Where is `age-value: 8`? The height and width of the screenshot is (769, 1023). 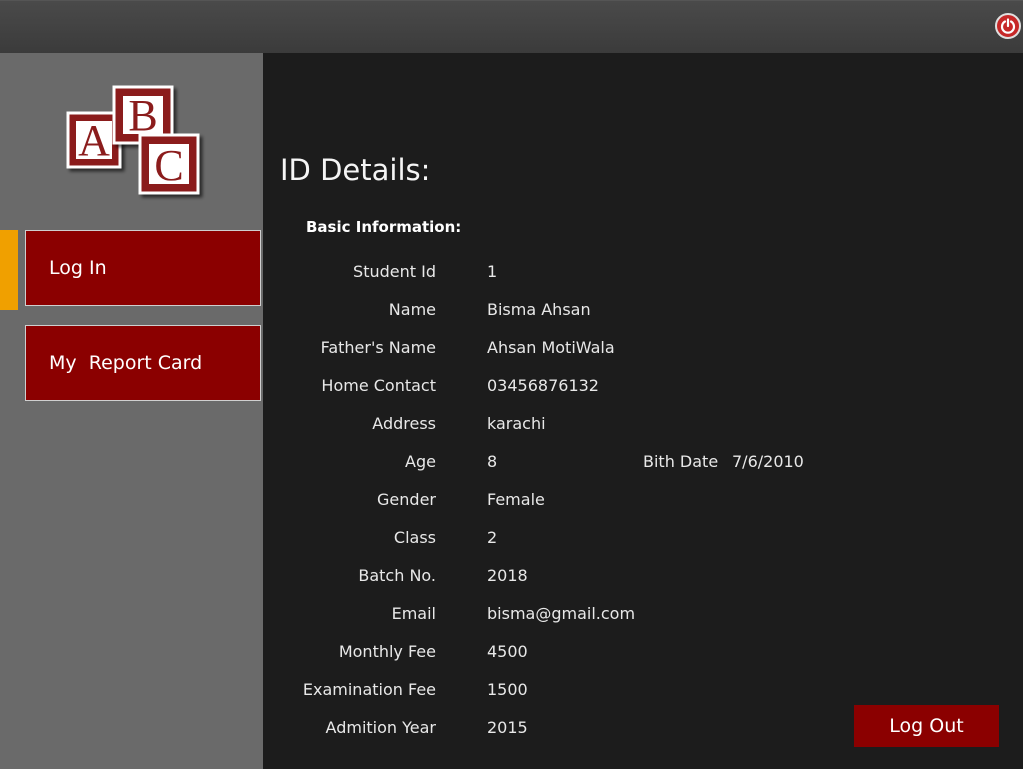 age-value: 8 is located at coordinates (492, 461).